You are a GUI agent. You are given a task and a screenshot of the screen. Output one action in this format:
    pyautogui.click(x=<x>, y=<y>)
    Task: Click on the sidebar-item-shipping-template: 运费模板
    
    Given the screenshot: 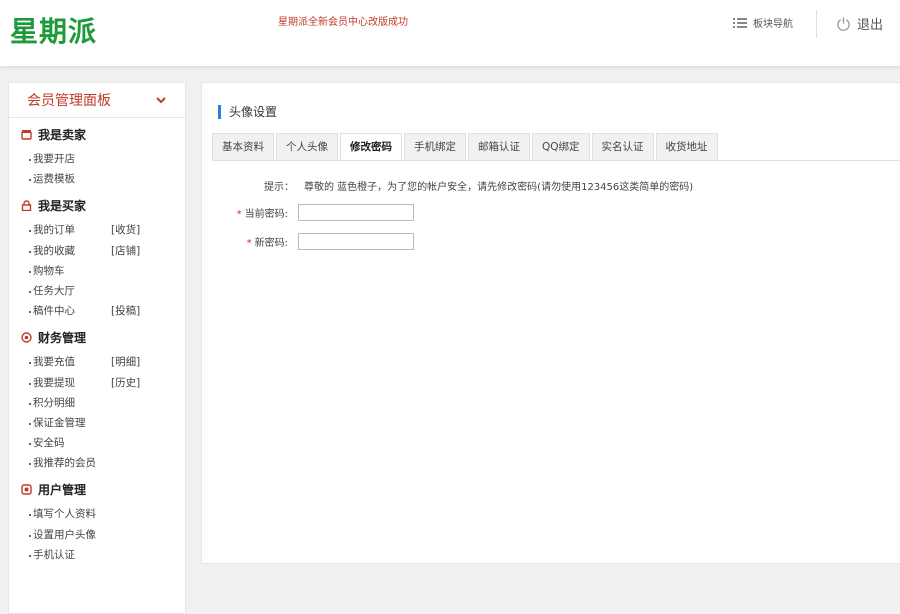 What is the action you would take?
    pyautogui.click(x=97, y=179)
    